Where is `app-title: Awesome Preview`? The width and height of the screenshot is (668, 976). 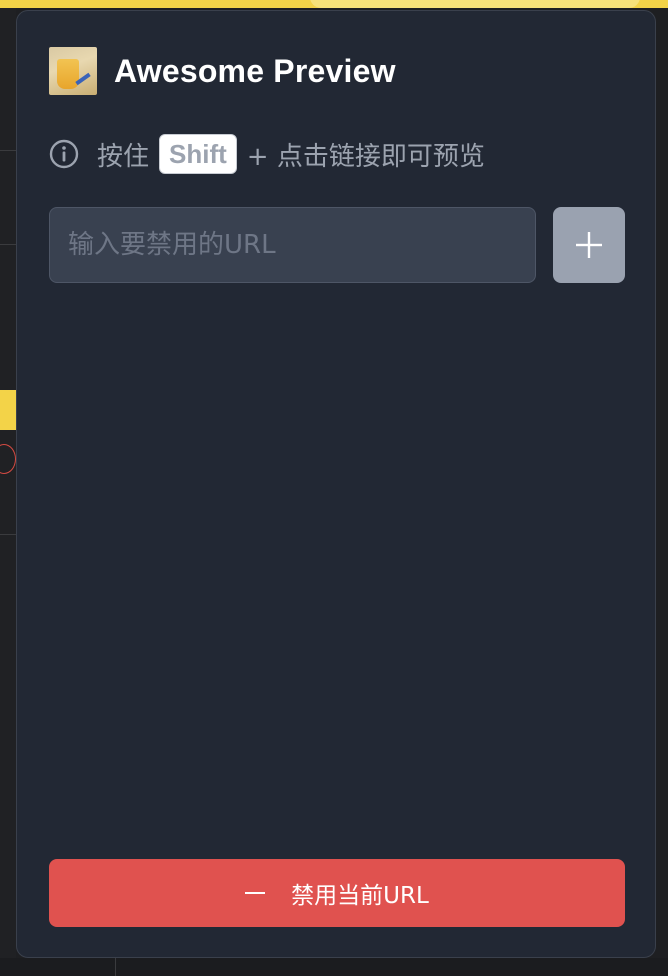
app-title: Awesome Preview is located at coordinates (255, 70).